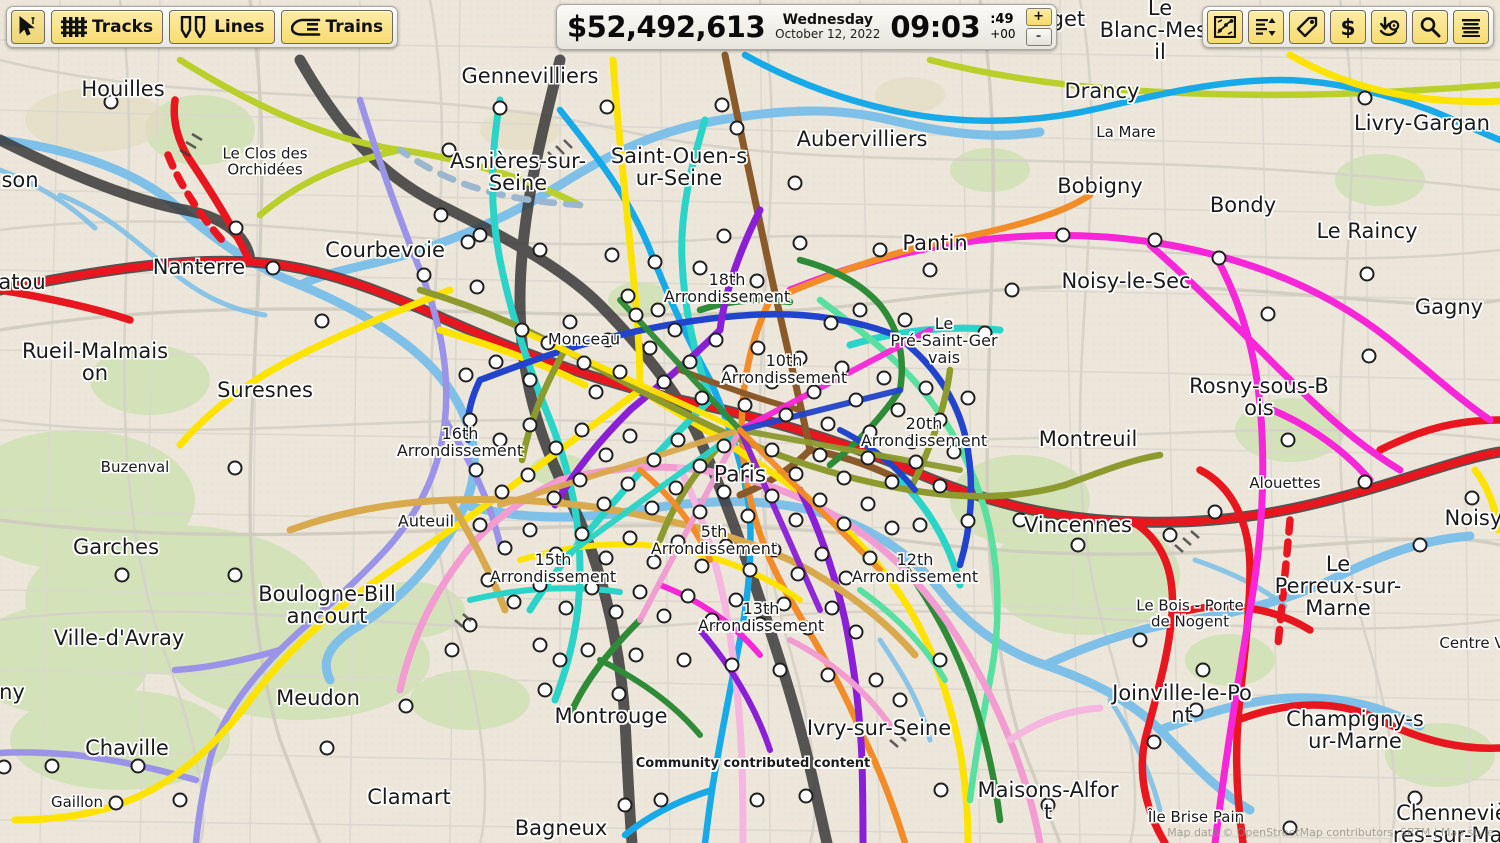  I want to click on tracks-label: Tracks, so click(123, 26).